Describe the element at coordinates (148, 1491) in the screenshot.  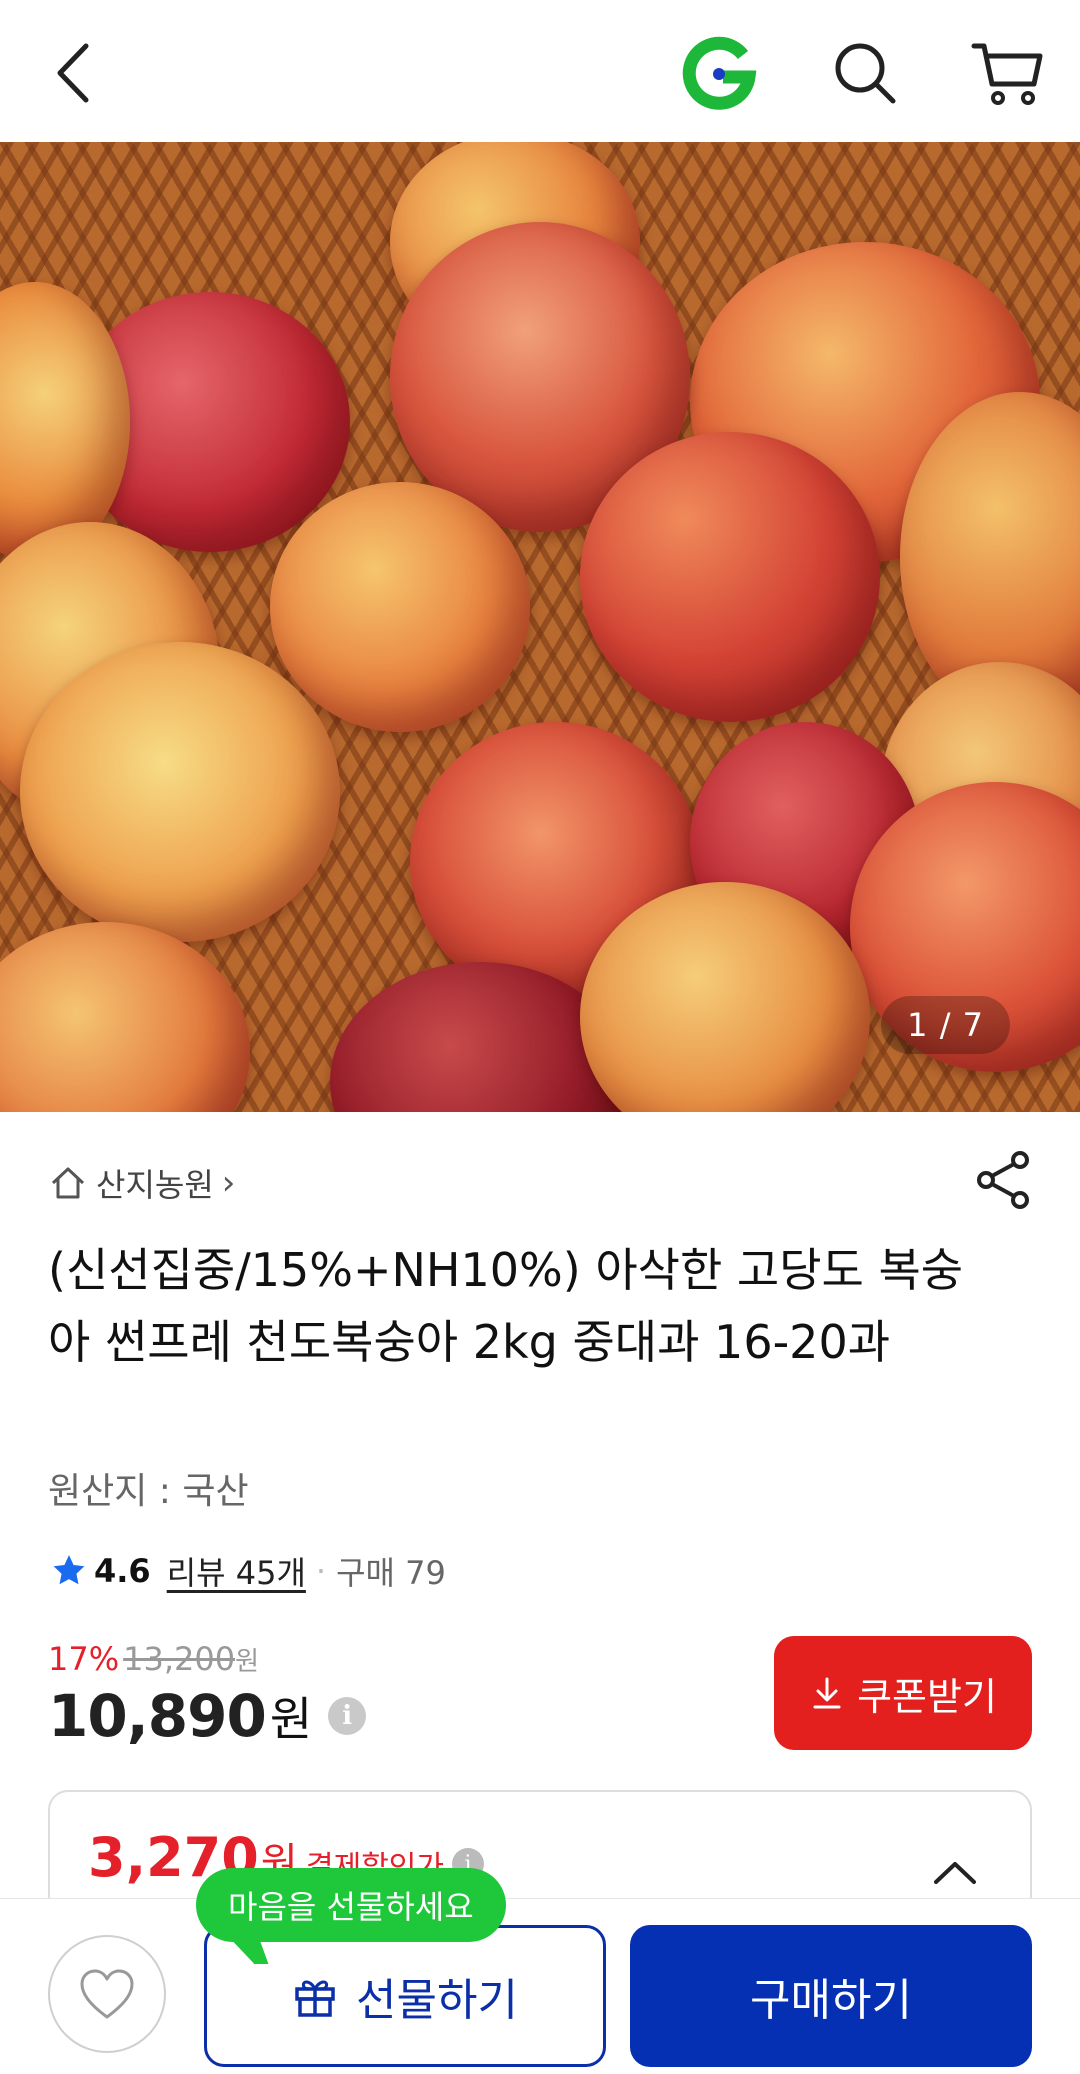
I see `product-origin: 원산지 : 국산` at that location.